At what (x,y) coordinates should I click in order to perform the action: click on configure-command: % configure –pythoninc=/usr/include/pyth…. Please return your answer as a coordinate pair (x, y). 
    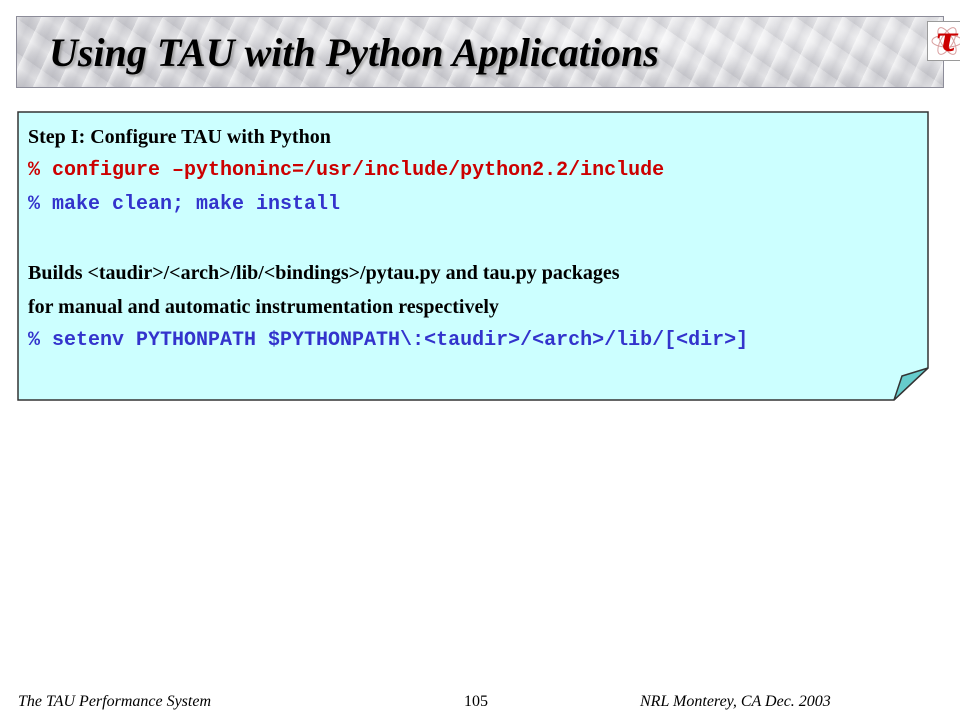
    Looking at the image, I should click on (346, 170).